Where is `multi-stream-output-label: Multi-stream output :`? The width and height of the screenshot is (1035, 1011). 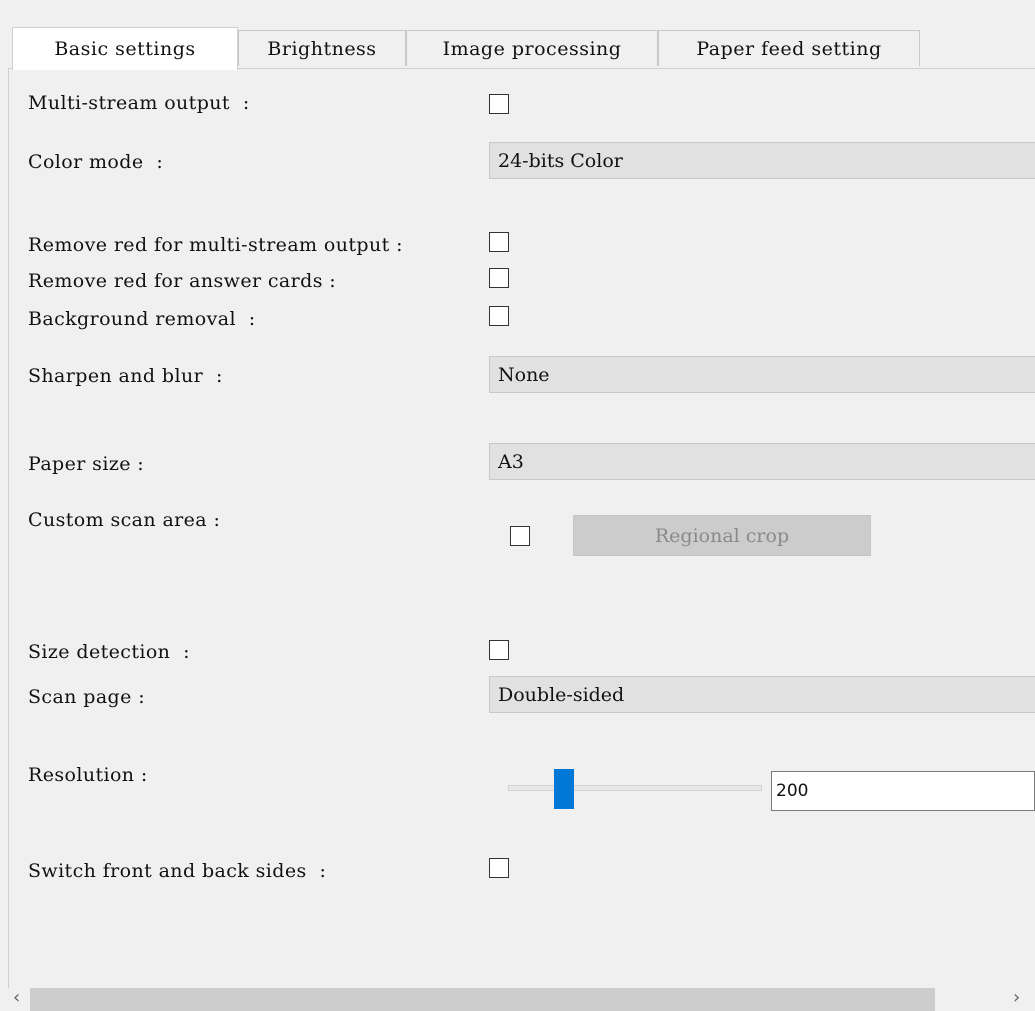 multi-stream-output-label: Multi-stream output : is located at coordinates (139, 103).